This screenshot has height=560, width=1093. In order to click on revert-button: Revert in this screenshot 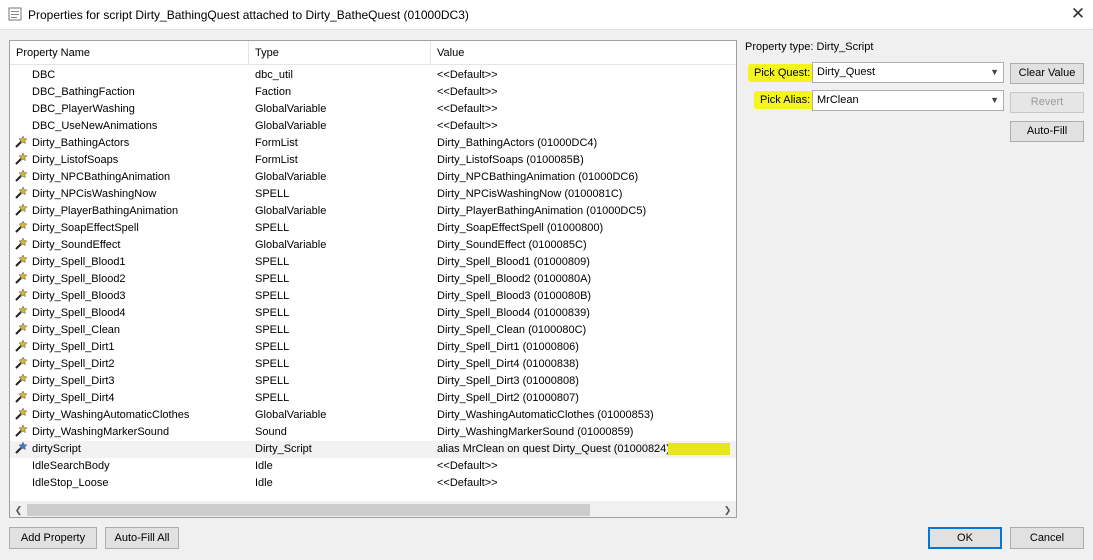, I will do `click(1047, 102)`.